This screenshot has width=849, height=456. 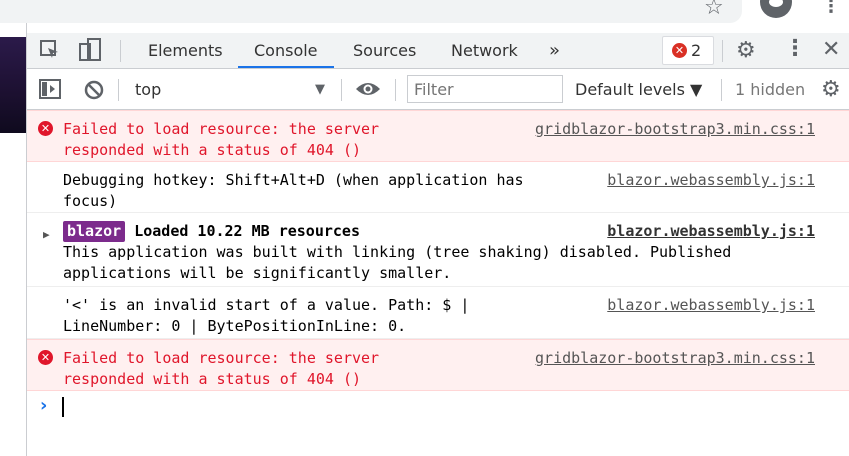 What do you see at coordinates (94, 92) in the screenshot?
I see `clear-console-icon` at bounding box center [94, 92].